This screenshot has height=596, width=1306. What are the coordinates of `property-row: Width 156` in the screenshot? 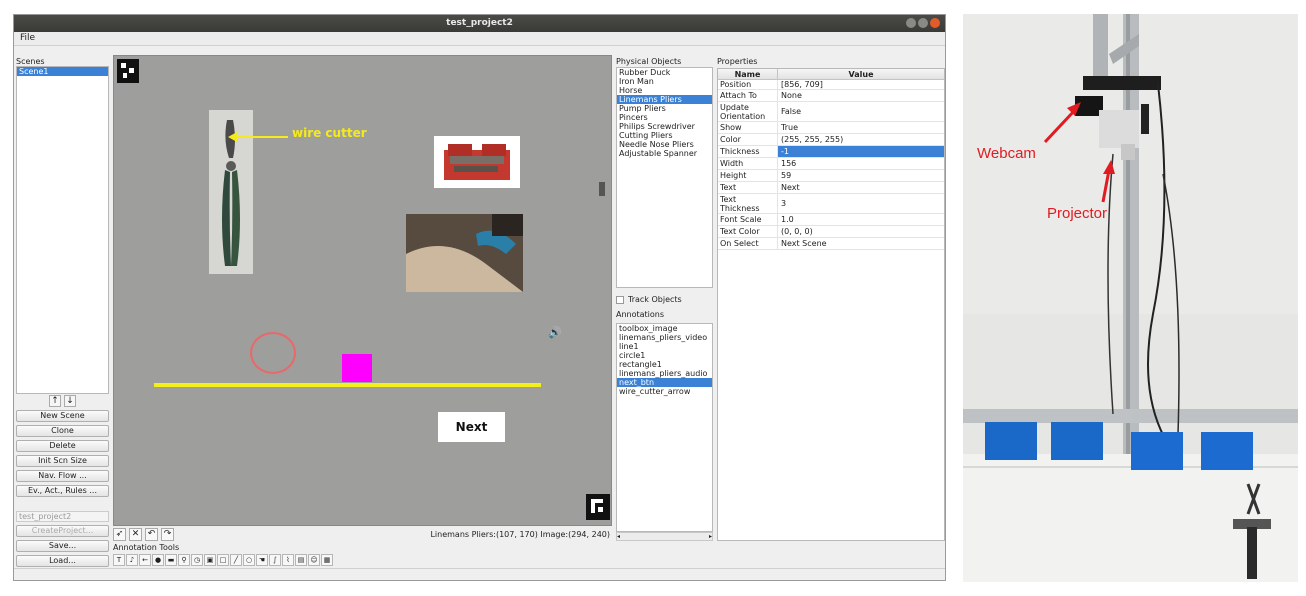 It's located at (831, 164).